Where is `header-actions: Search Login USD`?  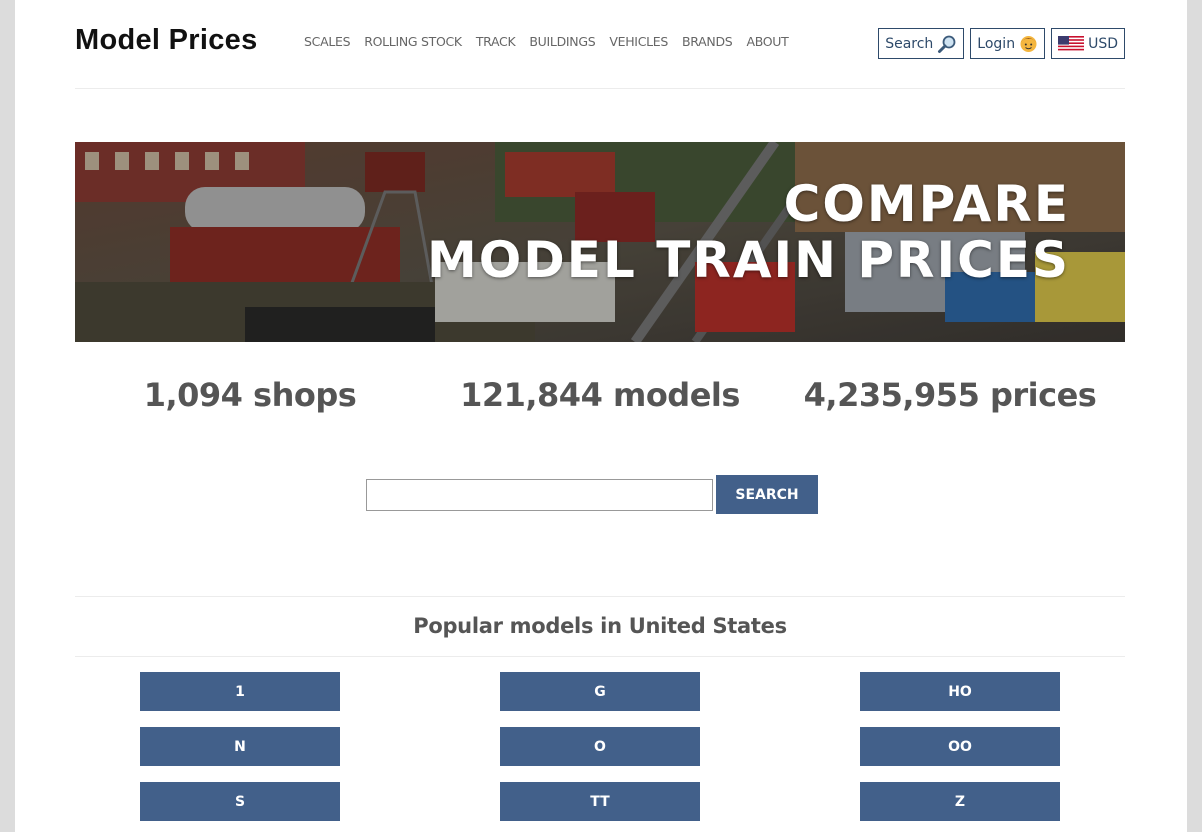 header-actions: Search Login USD is located at coordinates (1001, 43).